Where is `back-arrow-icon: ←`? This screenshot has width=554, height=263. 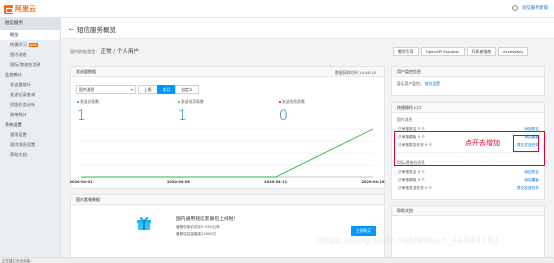
back-arrow-icon: ← is located at coordinates (71, 29).